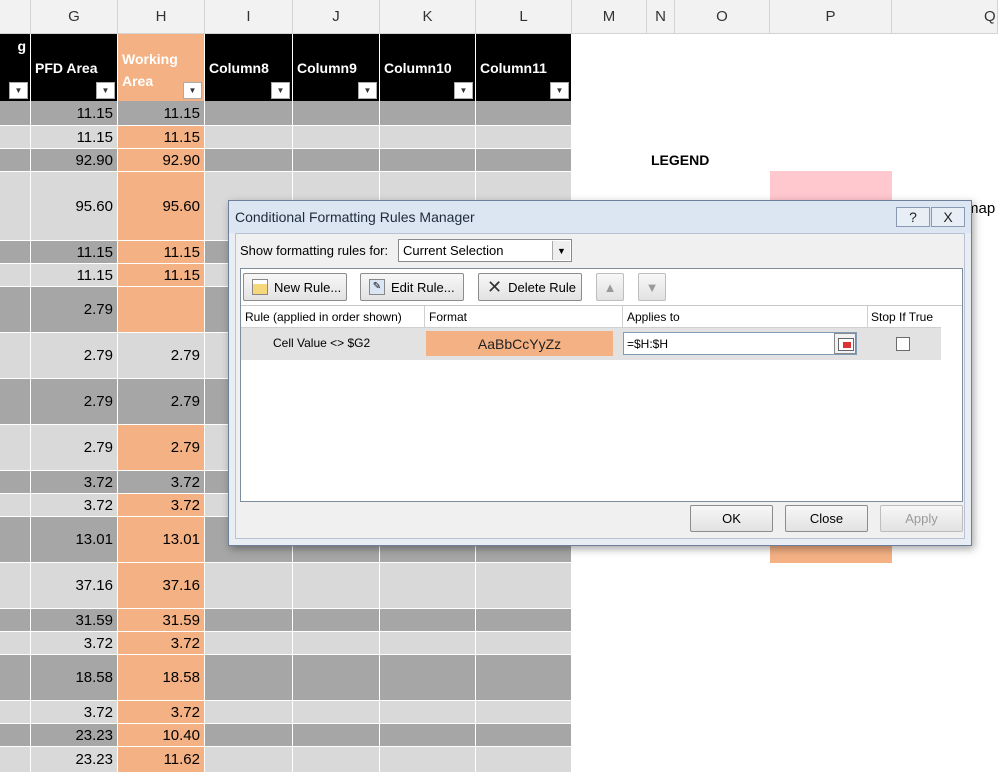  Describe the element at coordinates (161, 160) in the screenshot. I see `working-area-cell: 92.90` at that location.